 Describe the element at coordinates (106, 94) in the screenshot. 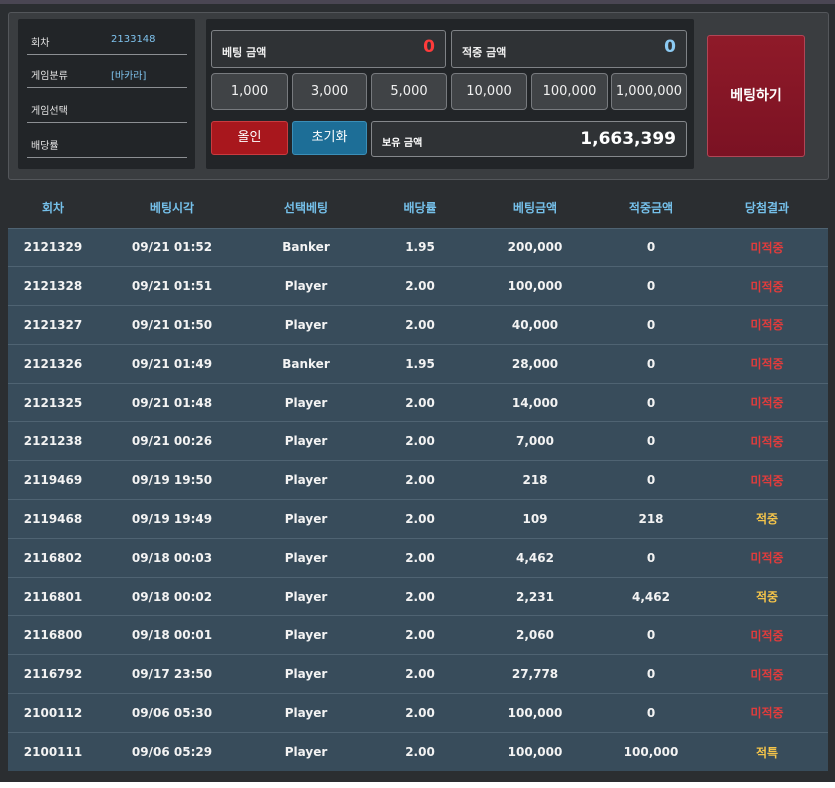

I see `game-info-box: 회차 2133148 게임분류 [바카라] 게임선택 배당률` at that location.